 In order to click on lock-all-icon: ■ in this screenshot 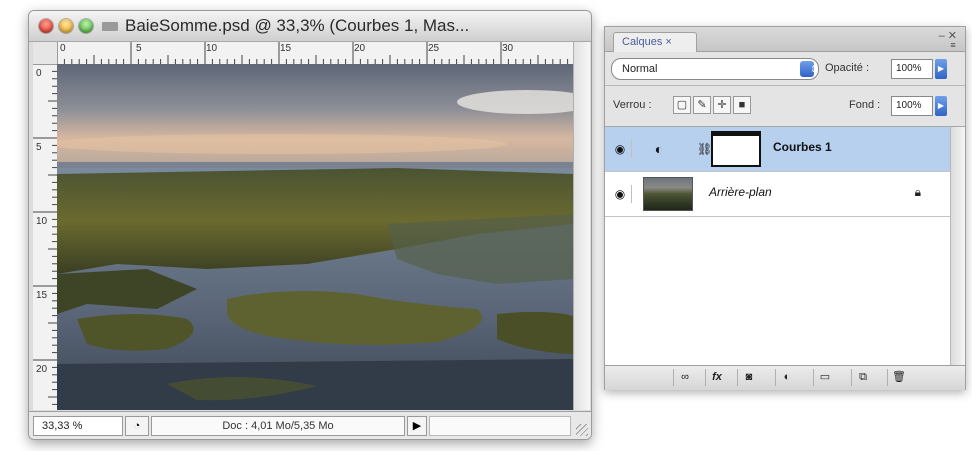, I will do `click(742, 105)`.